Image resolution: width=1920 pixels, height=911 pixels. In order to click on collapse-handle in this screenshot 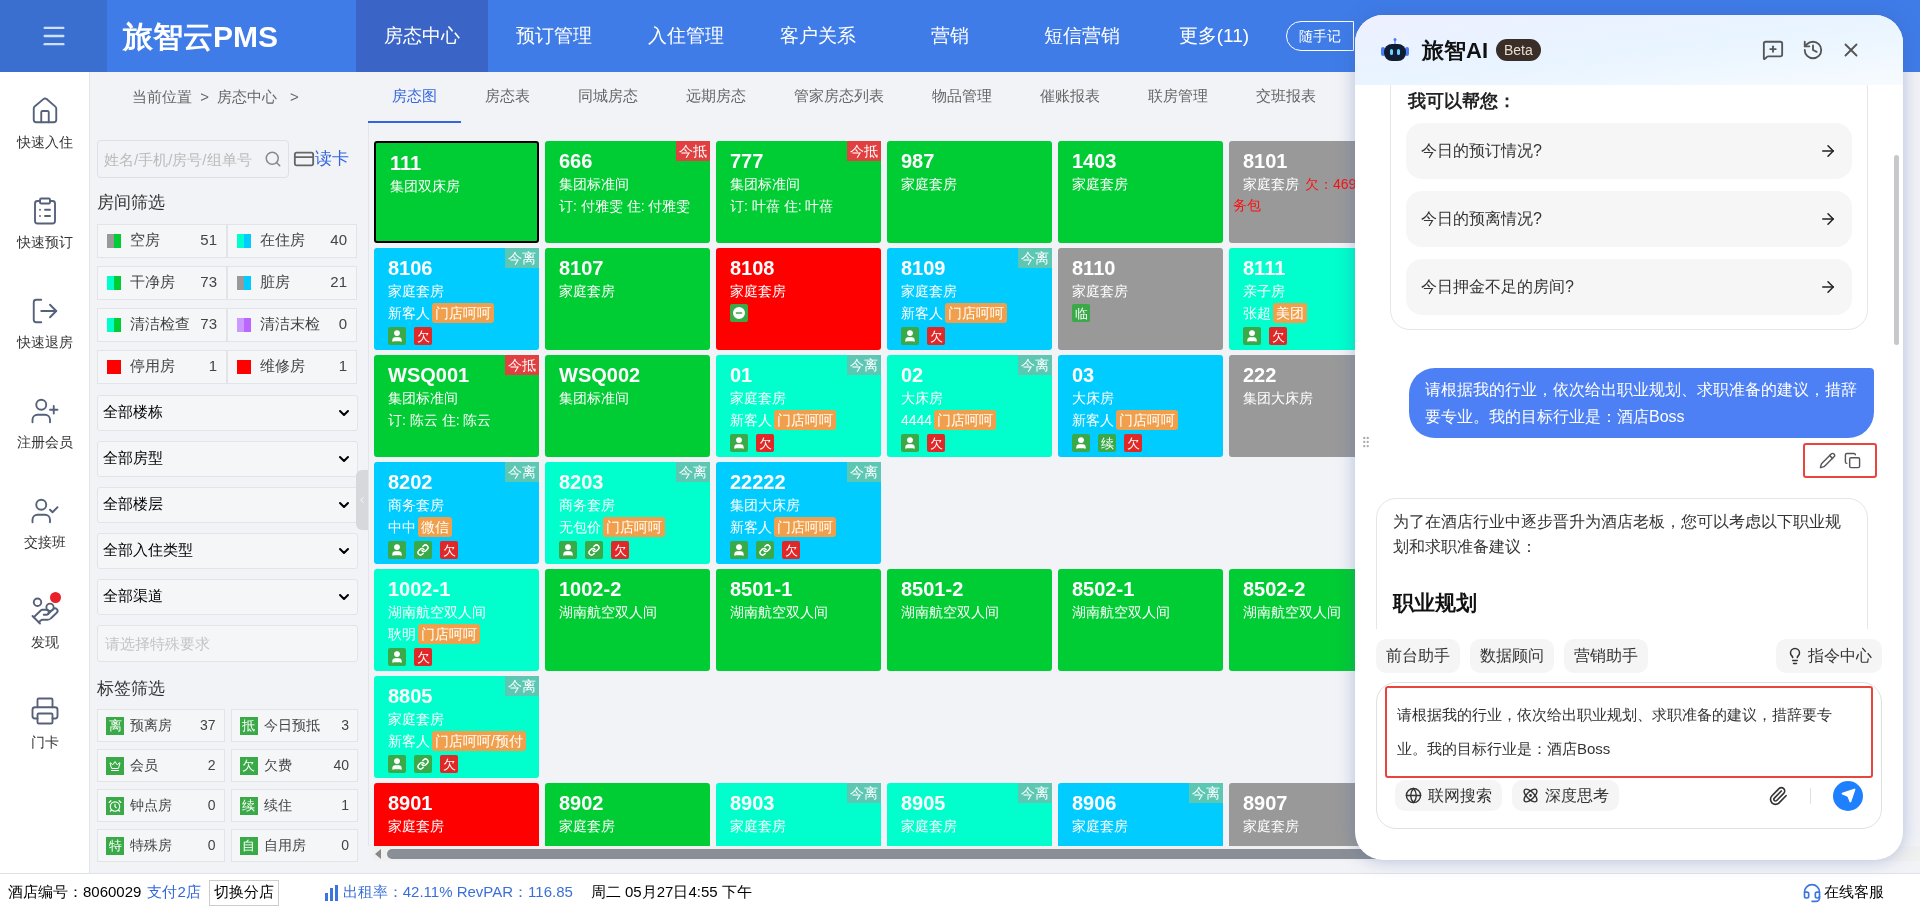, I will do `click(362, 500)`.